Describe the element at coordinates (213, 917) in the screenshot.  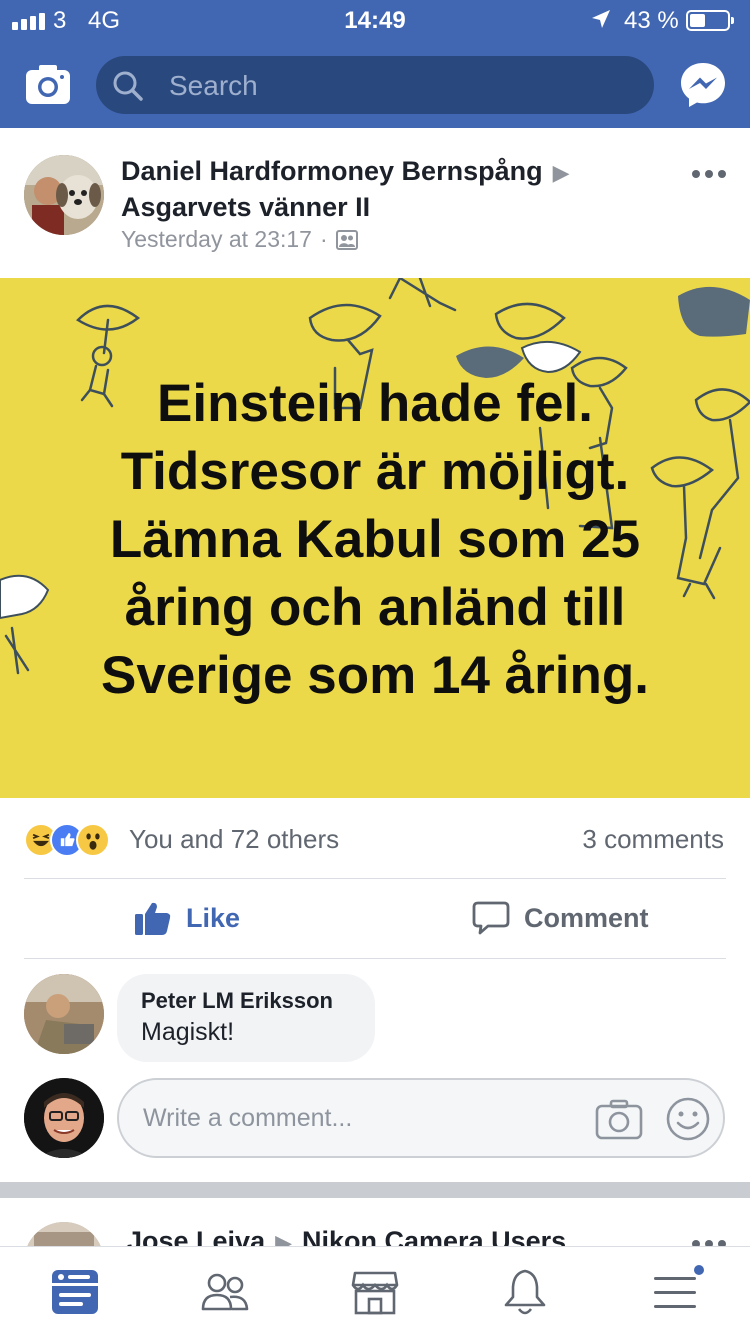
I see `like-label: Like` at that location.